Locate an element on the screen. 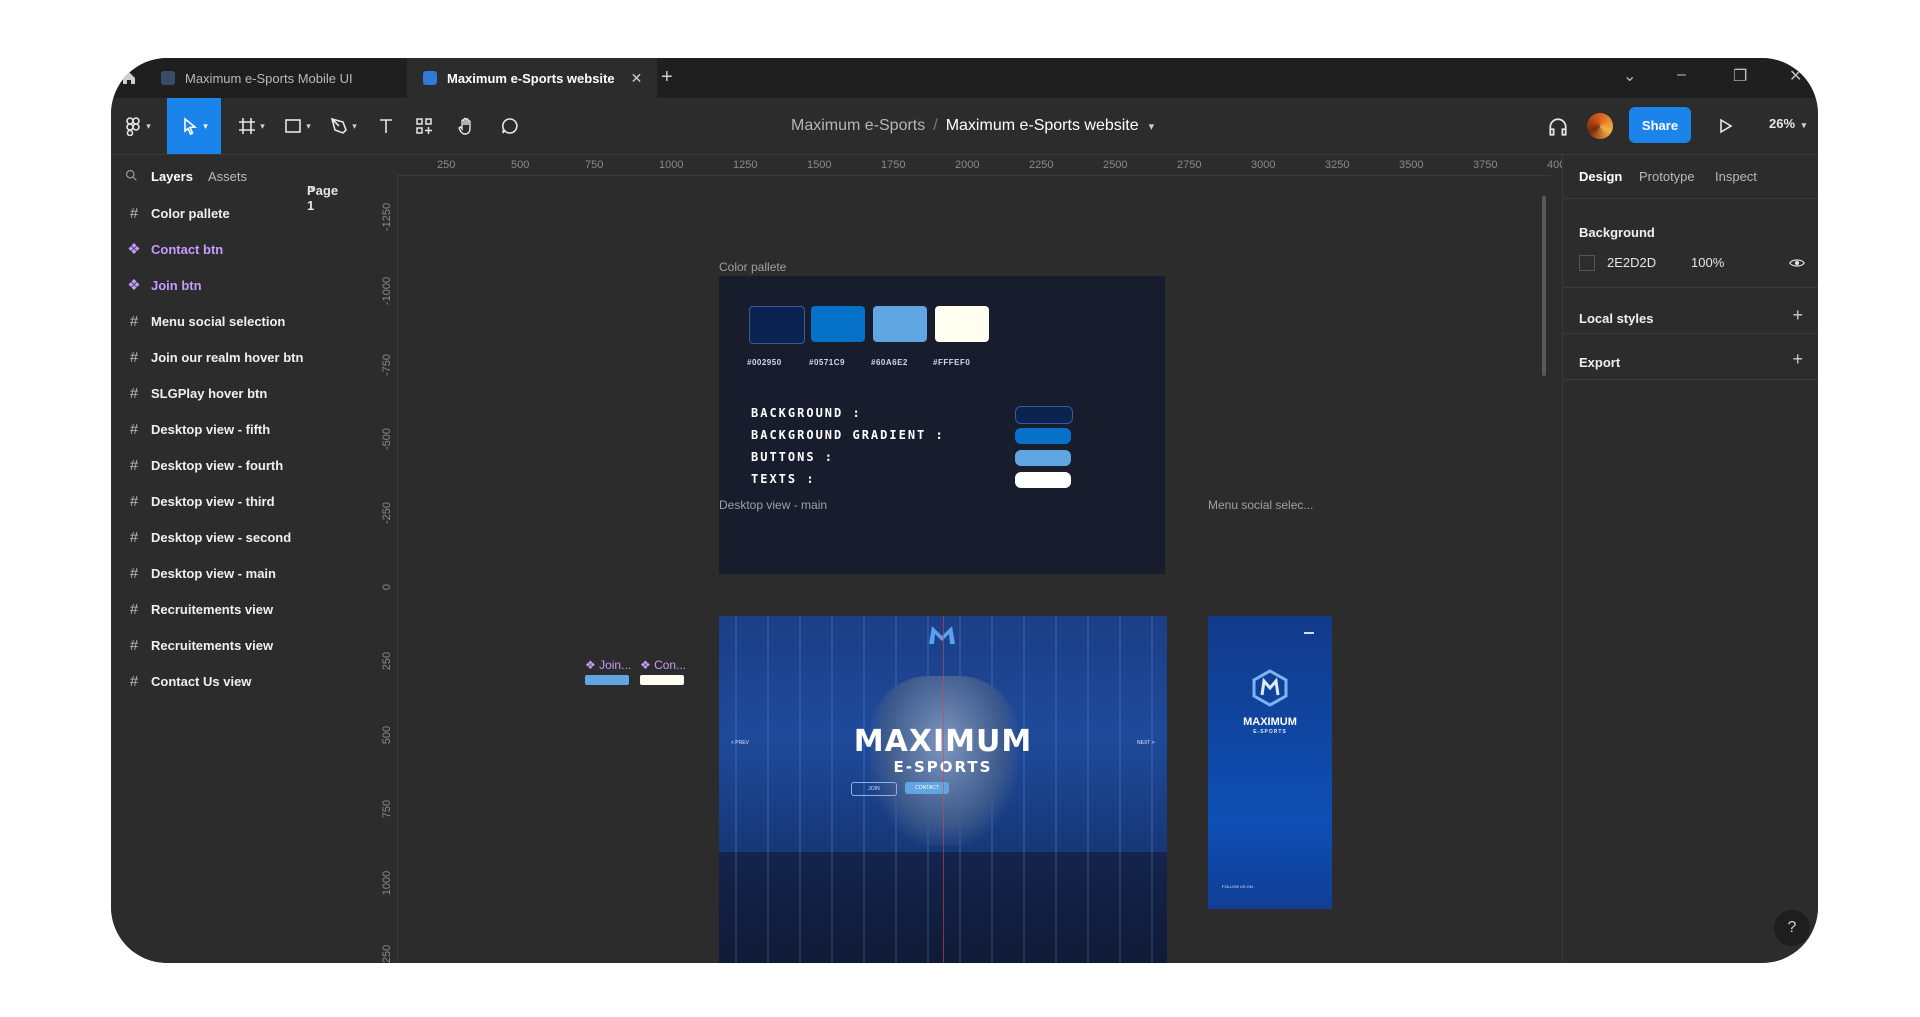 This screenshot has width=1920, height=1017. chevron-down-icon: ▾ is located at coordinates (1152, 126).